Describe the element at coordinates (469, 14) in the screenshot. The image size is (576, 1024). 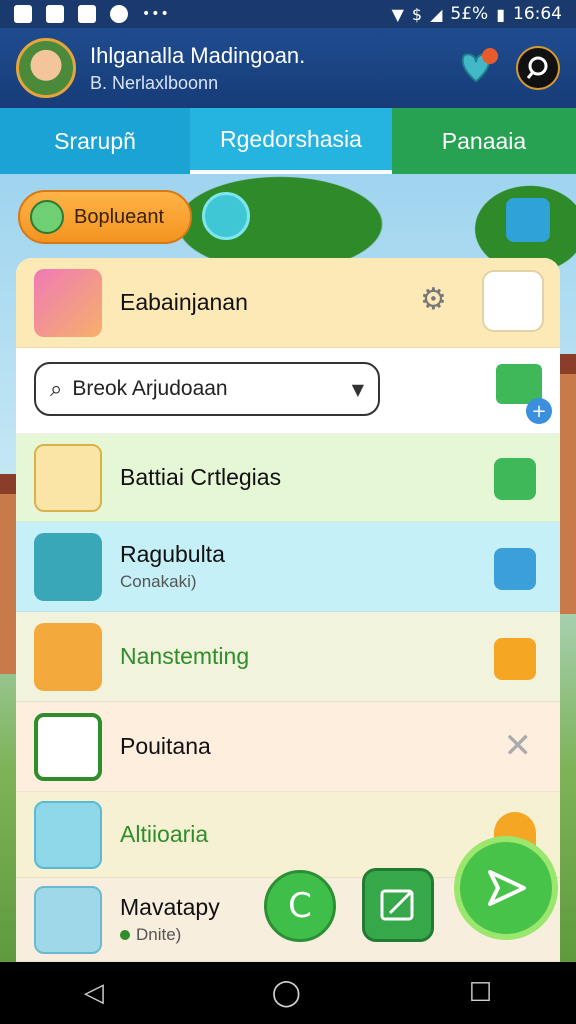
I see `battery-percent: 5£%` at that location.